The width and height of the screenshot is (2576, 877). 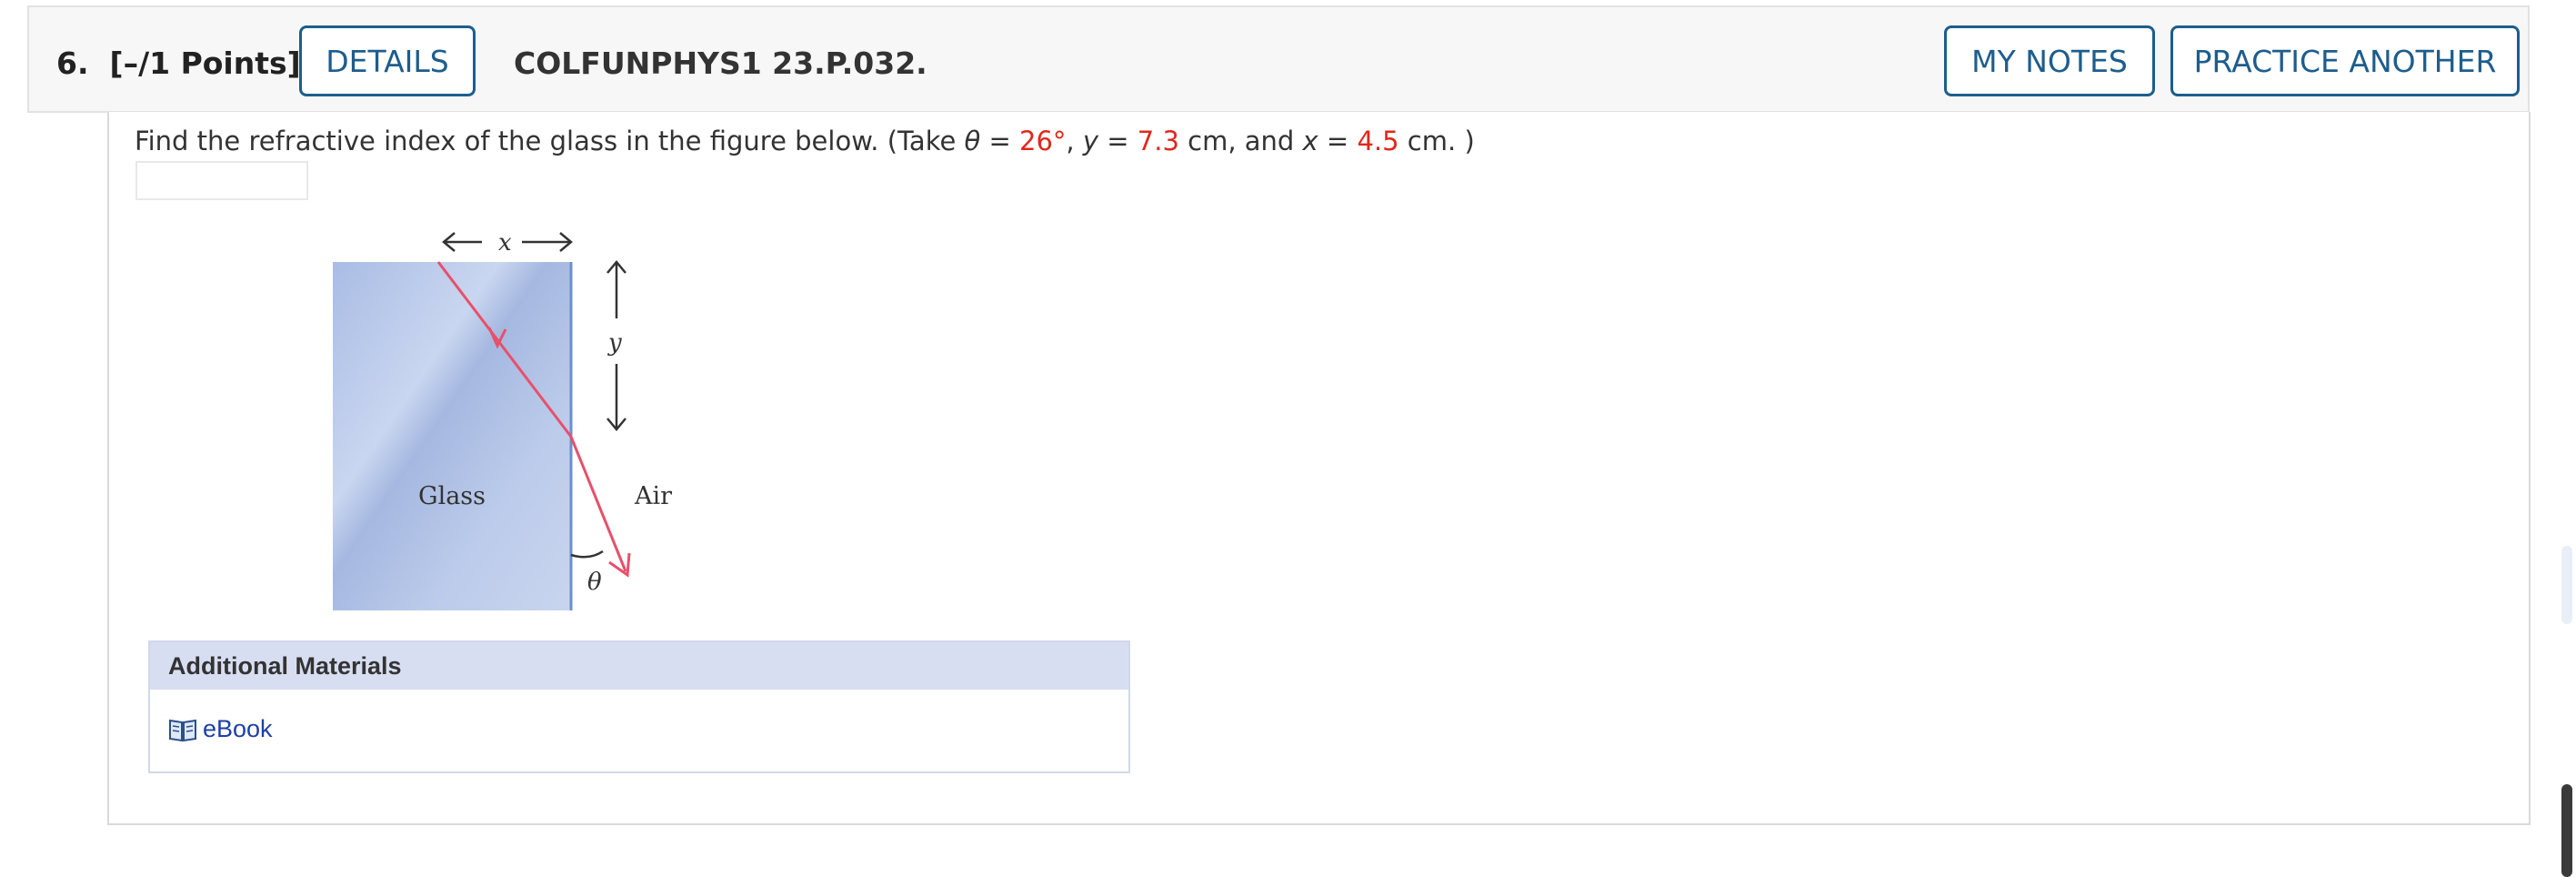 I want to click on theta-symbol: θ, so click(x=972, y=141).